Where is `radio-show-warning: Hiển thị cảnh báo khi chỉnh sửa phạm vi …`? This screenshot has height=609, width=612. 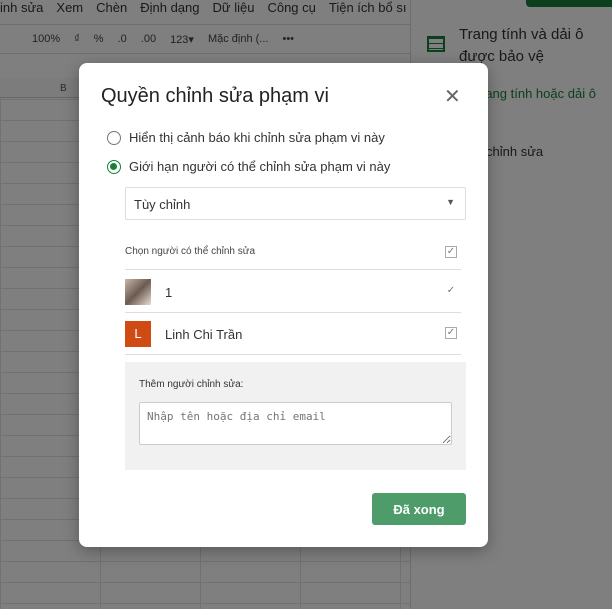
radio-show-warning: Hiển thị cảnh báo khi chỉnh sửa phạm vi … is located at coordinates (246, 137).